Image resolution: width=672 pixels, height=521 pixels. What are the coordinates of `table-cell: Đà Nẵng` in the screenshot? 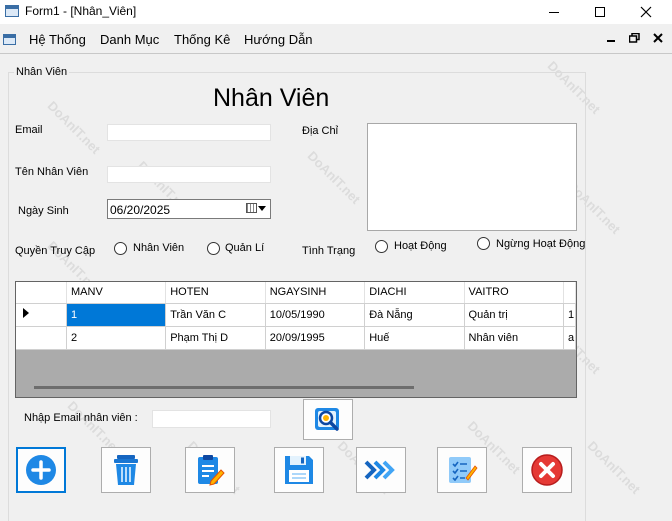 It's located at (414, 315).